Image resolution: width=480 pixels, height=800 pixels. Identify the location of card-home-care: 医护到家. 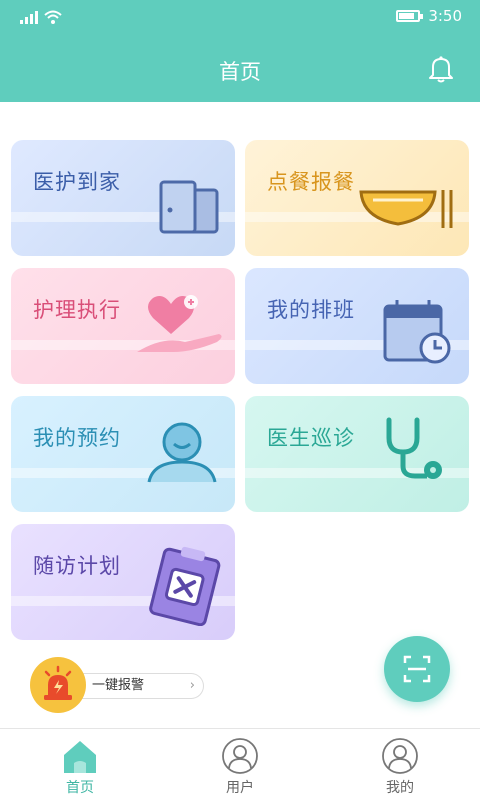
(123, 198).